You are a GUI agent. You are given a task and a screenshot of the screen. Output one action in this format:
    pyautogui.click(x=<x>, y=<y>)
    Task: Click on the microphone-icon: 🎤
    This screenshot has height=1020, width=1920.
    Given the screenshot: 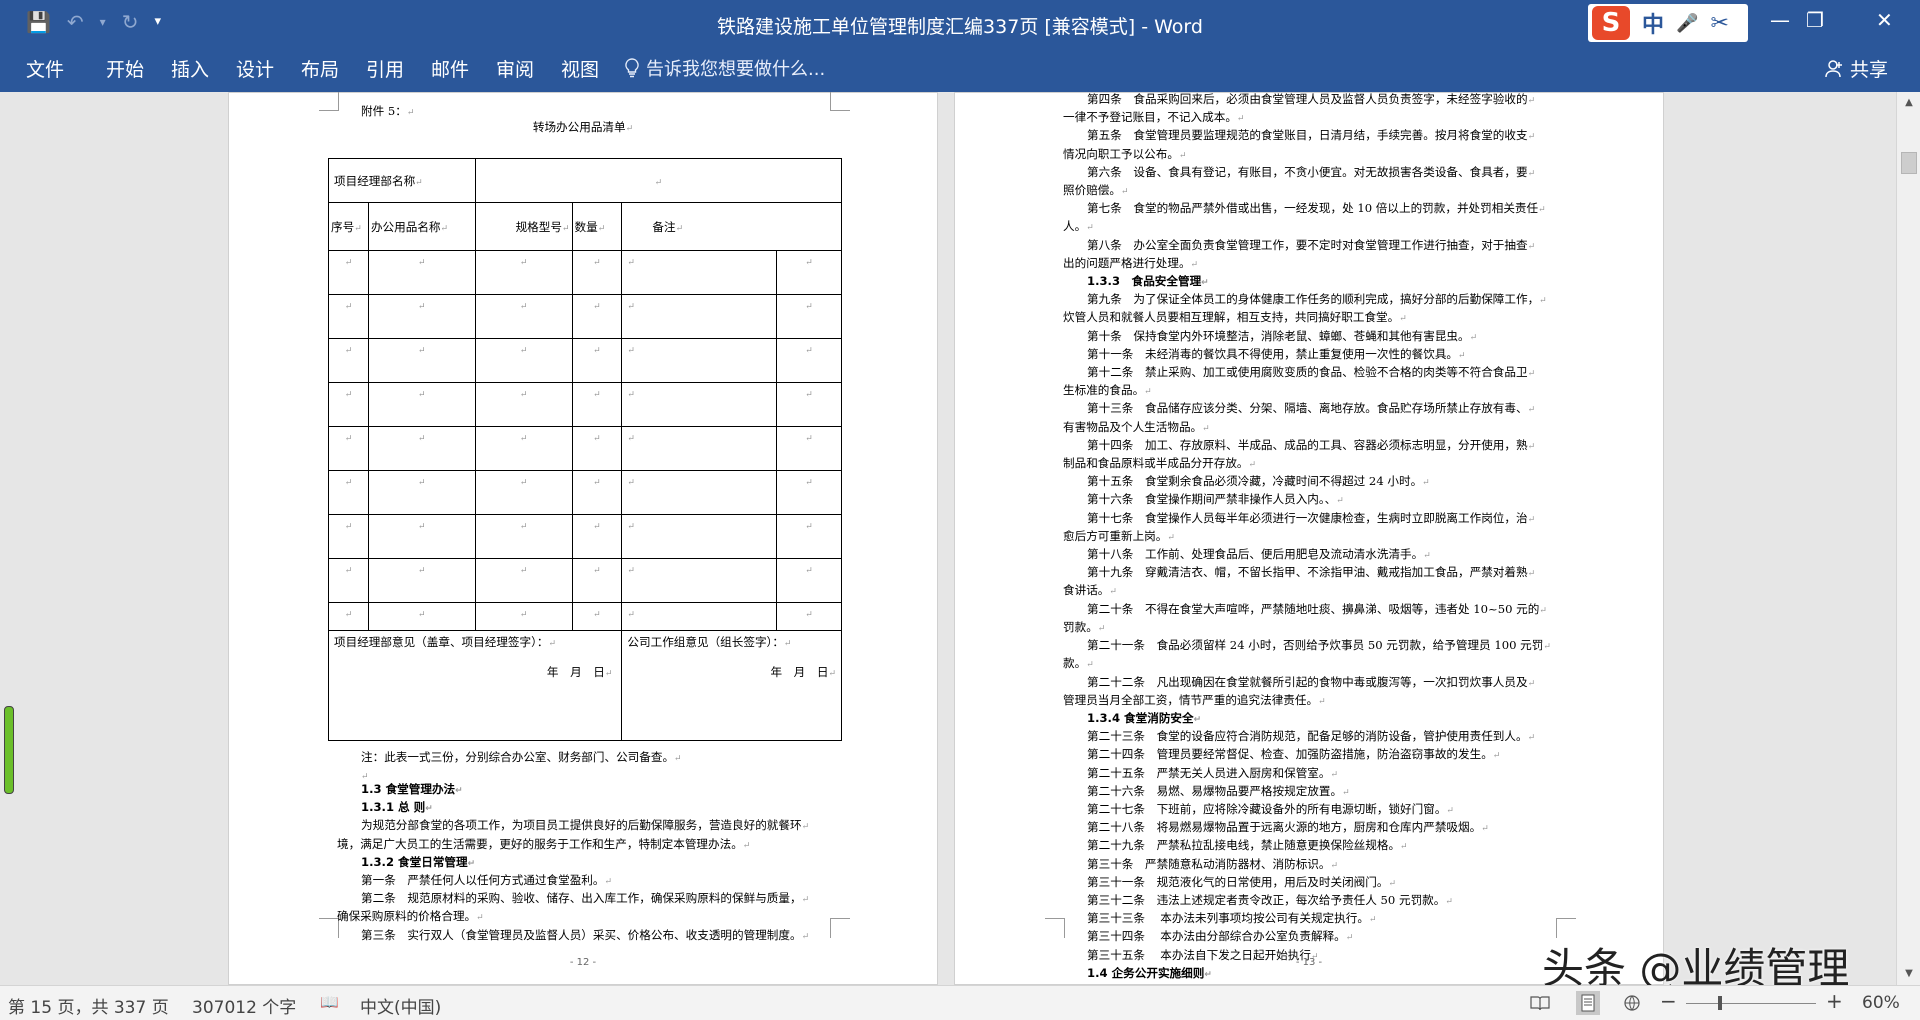 What is the action you would take?
    pyautogui.click(x=1687, y=23)
    